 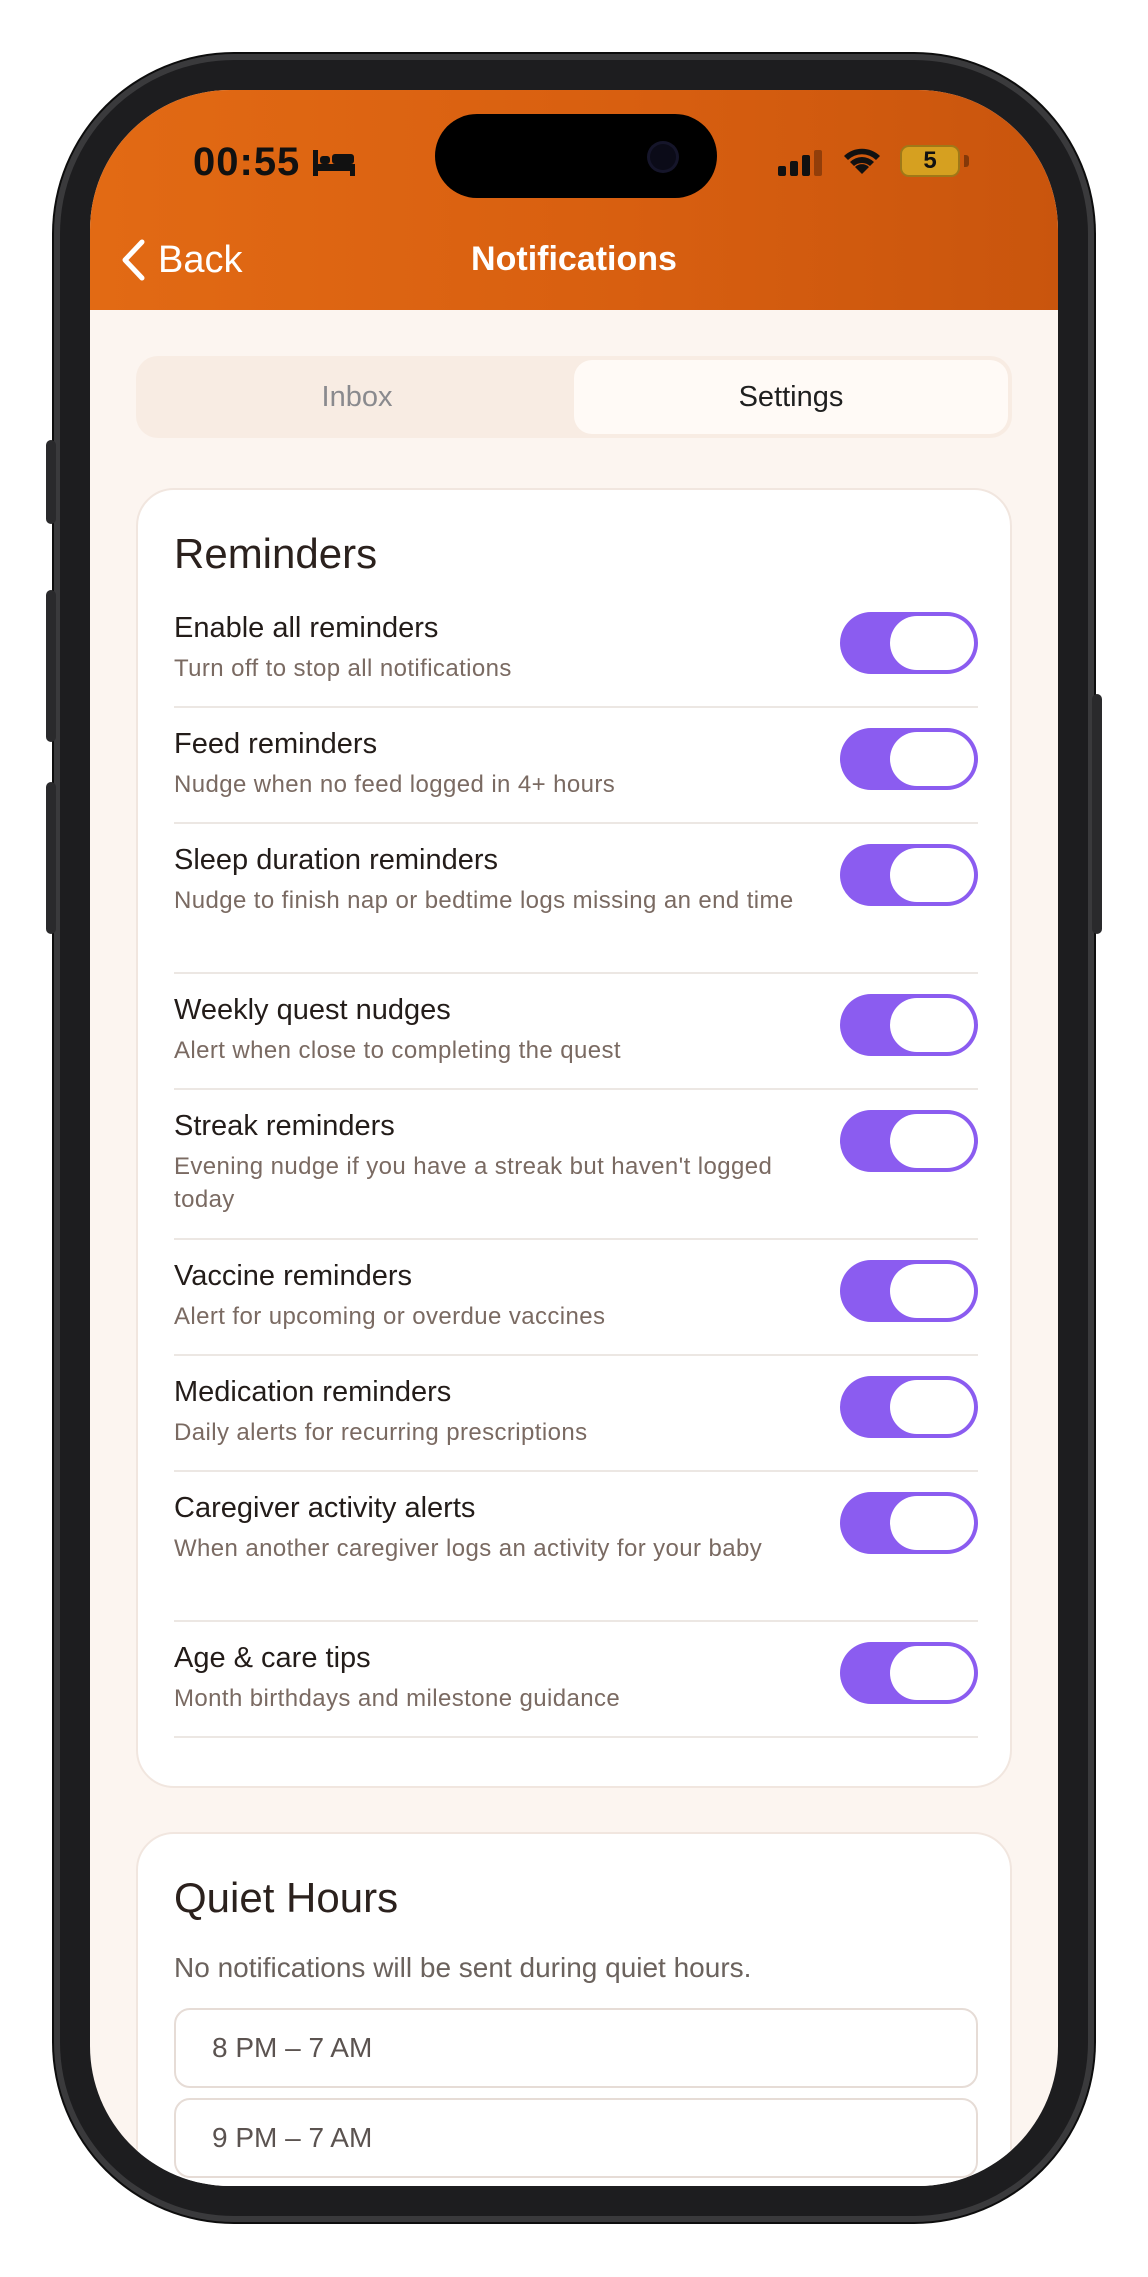 I want to click on setting-subtitle: Turn off to stop all notifications, so click(x=343, y=668).